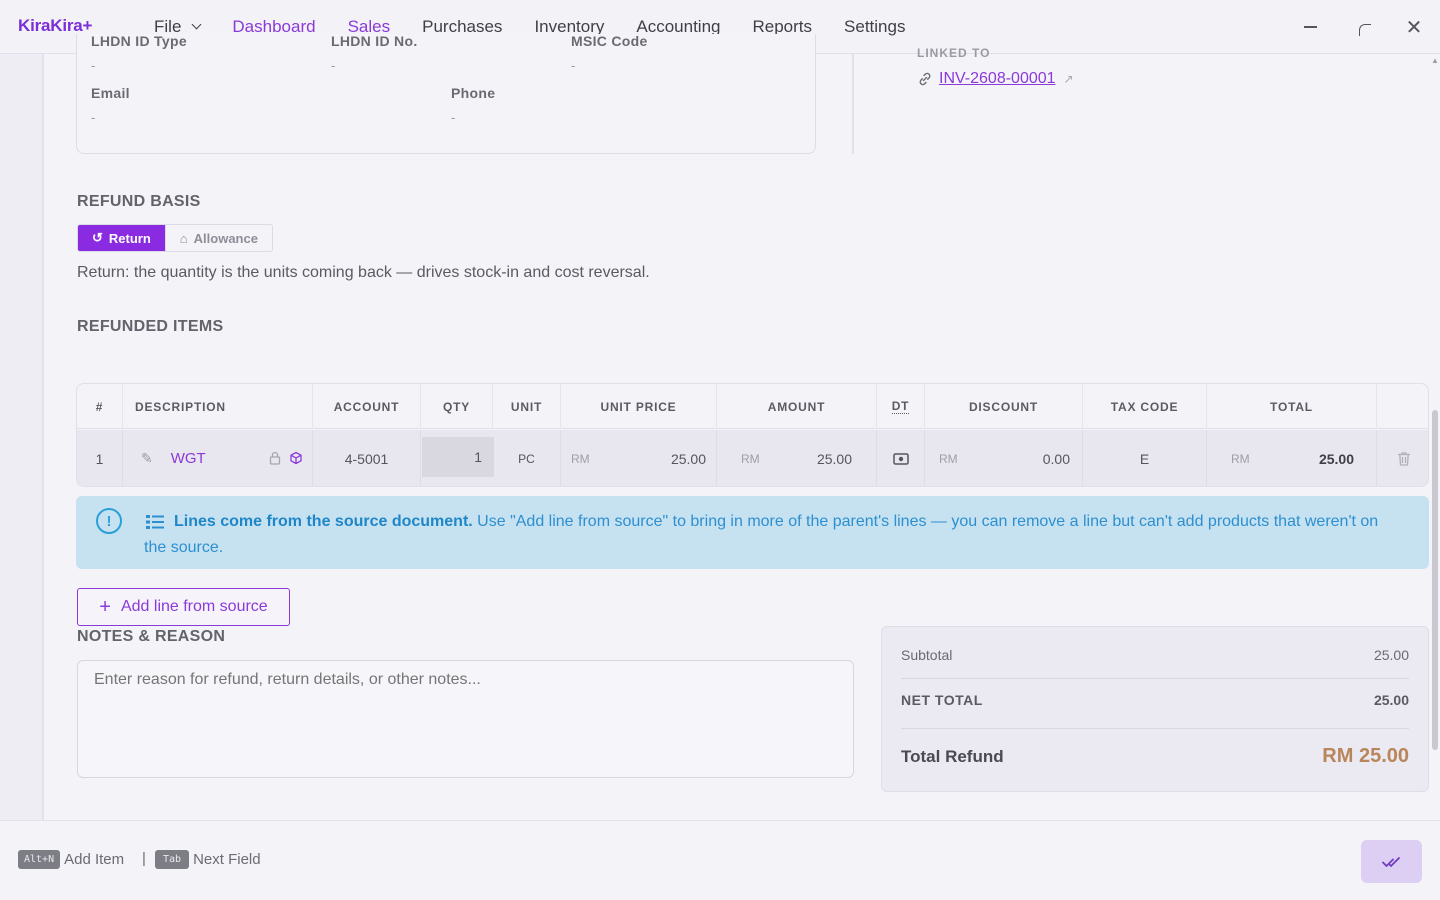  What do you see at coordinates (1145, 458) in the screenshot?
I see `row-tax-code: E` at bounding box center [1145, 458].